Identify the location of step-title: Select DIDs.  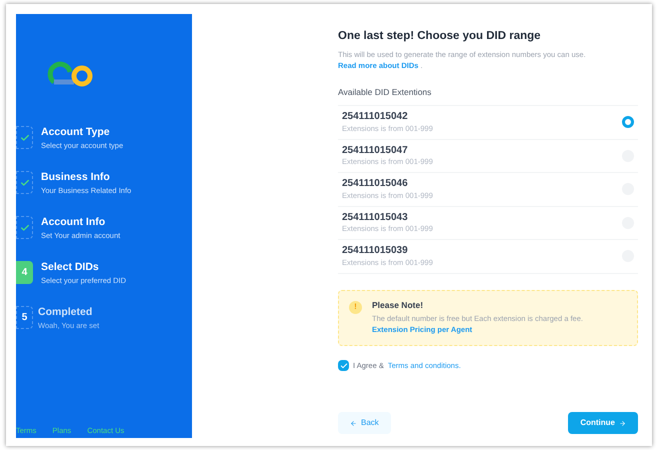
(70, 267).